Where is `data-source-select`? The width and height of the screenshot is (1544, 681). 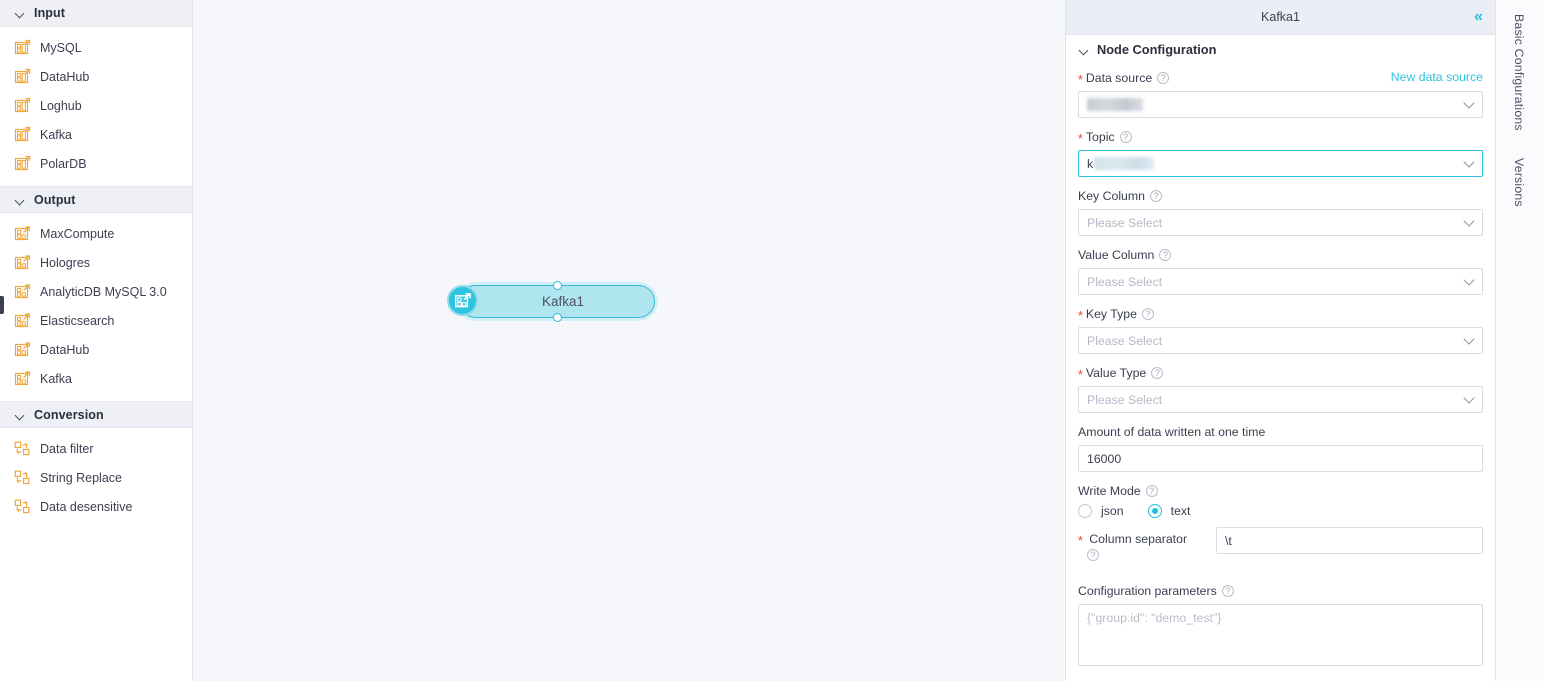
data-source-select is located at coordinates (1280, 104).